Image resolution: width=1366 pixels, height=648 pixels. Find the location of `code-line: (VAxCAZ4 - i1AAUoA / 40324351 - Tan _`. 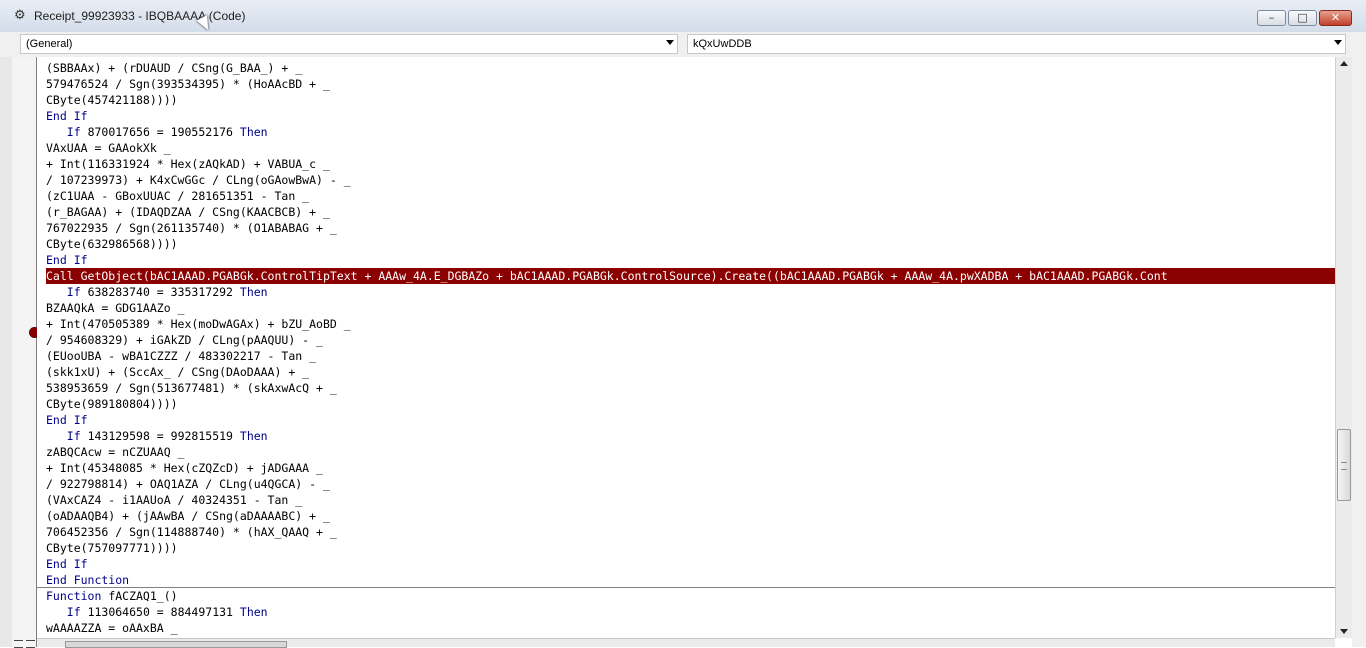

code-line: (VAxCAZ4 - i1AAUoA / 40324351 - Tan _ is located at coordinates (174, 500).